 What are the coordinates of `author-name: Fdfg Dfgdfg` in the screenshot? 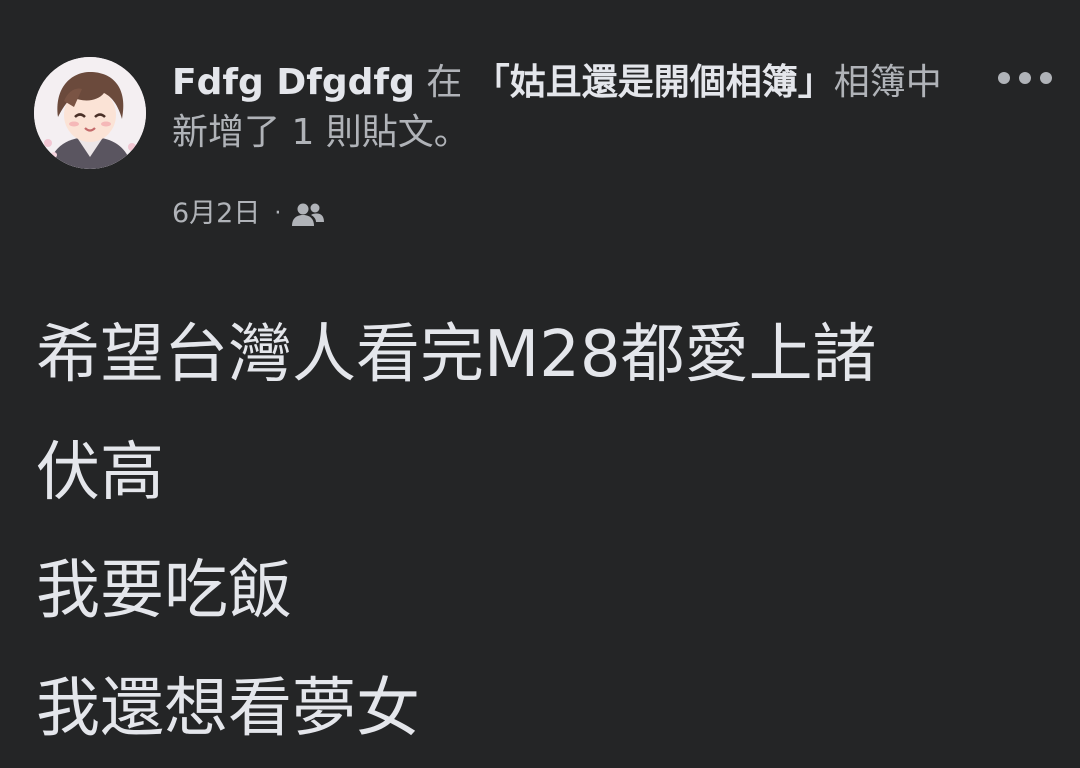 It's located at (293, 82).